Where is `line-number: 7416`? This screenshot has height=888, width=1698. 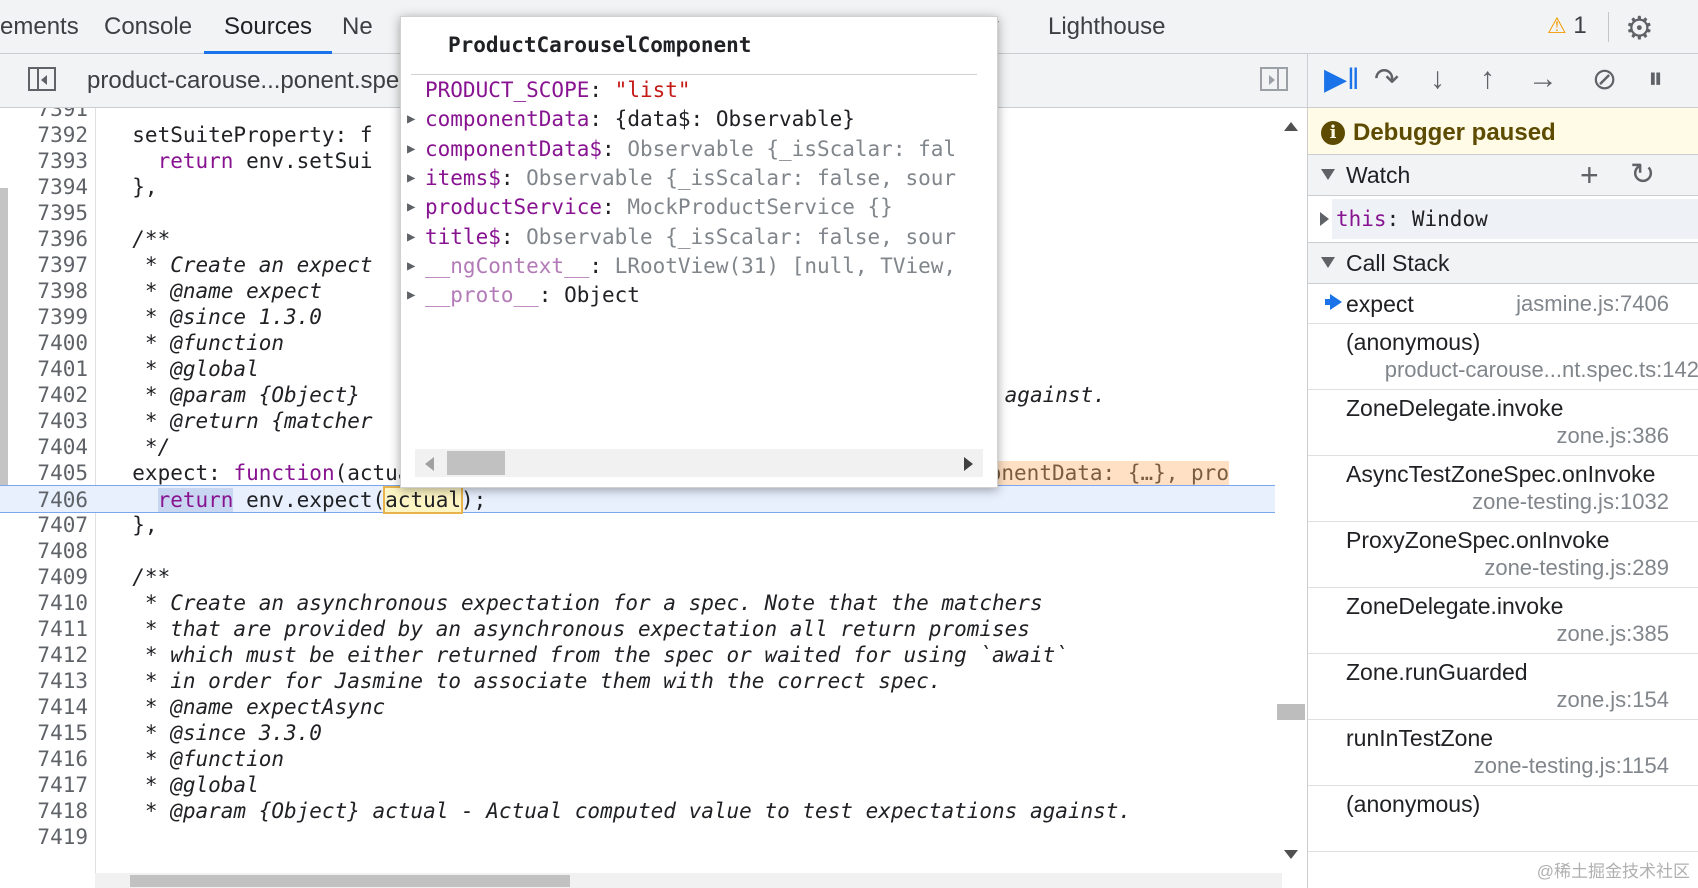 line-number: 7416 is located at coordinates (44, 759).